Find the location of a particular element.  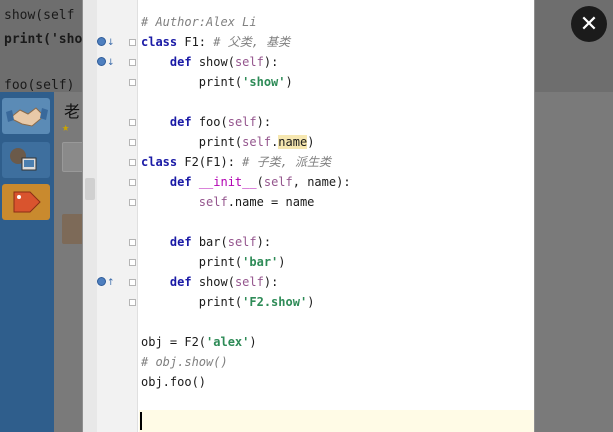

avatar is located at coordinates (73, 229).